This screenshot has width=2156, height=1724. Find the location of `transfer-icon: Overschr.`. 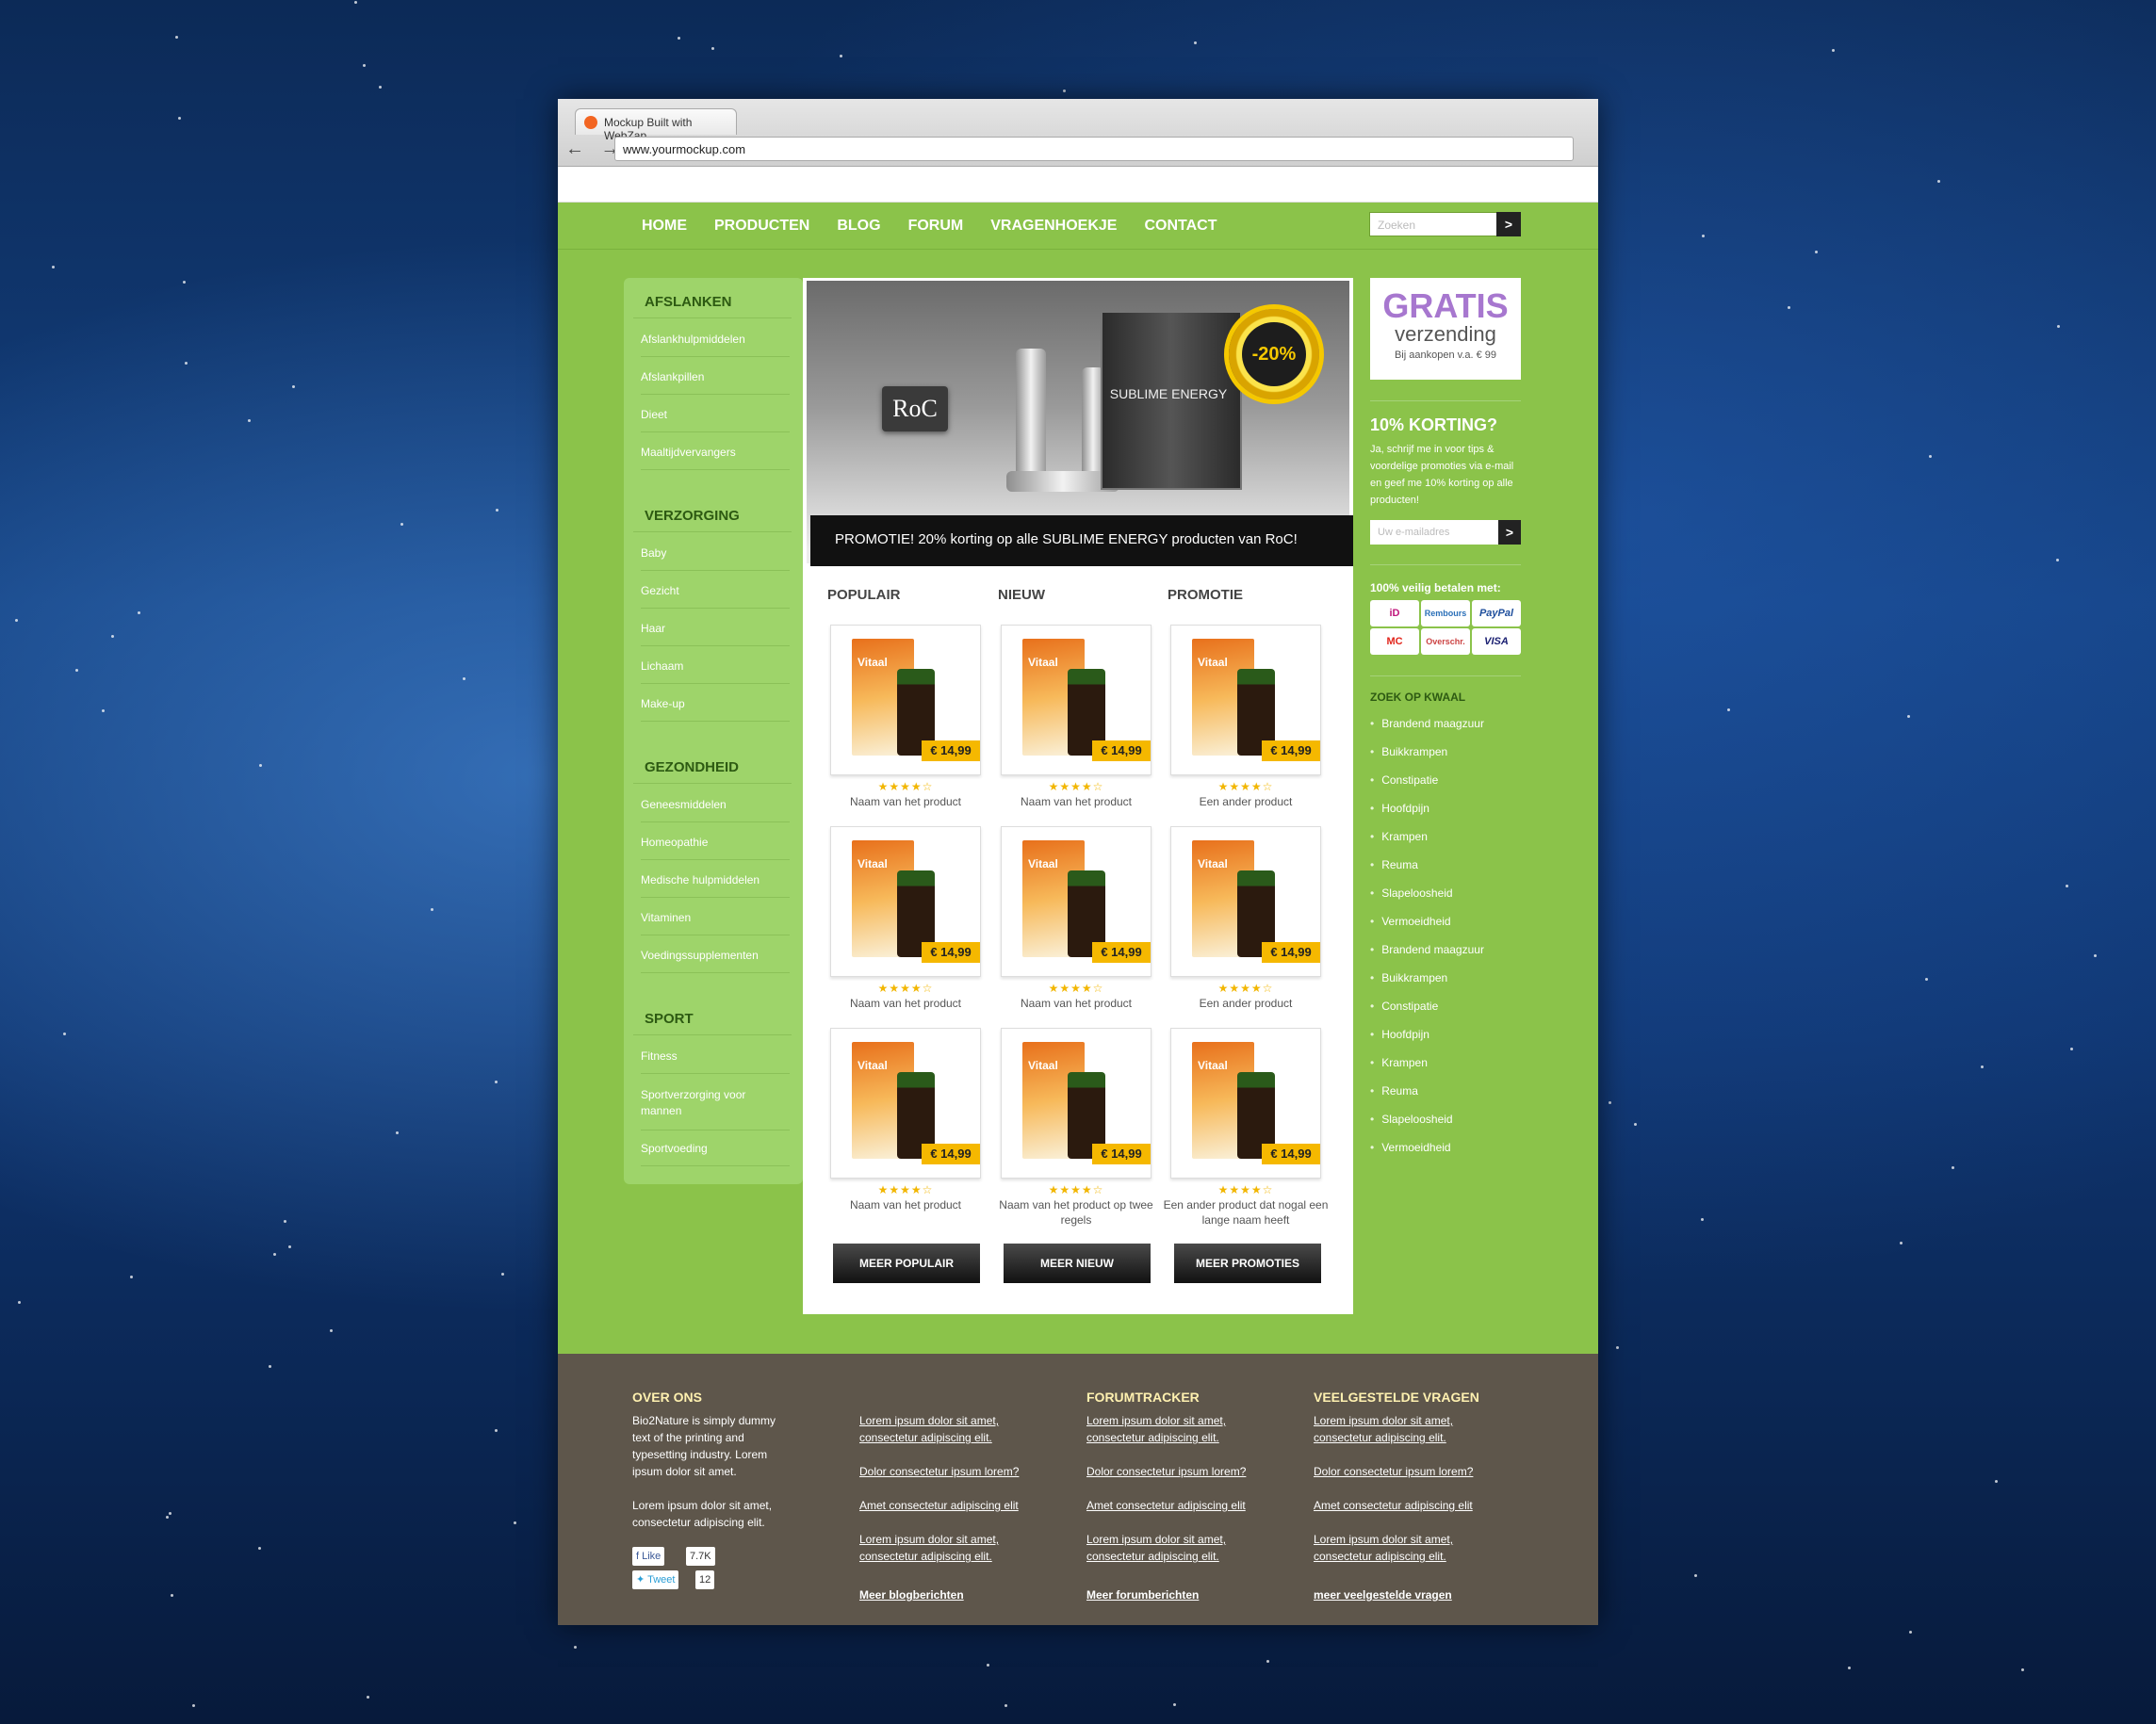

transfer-icon: Overschr. is located at coordinates (1445, 641).